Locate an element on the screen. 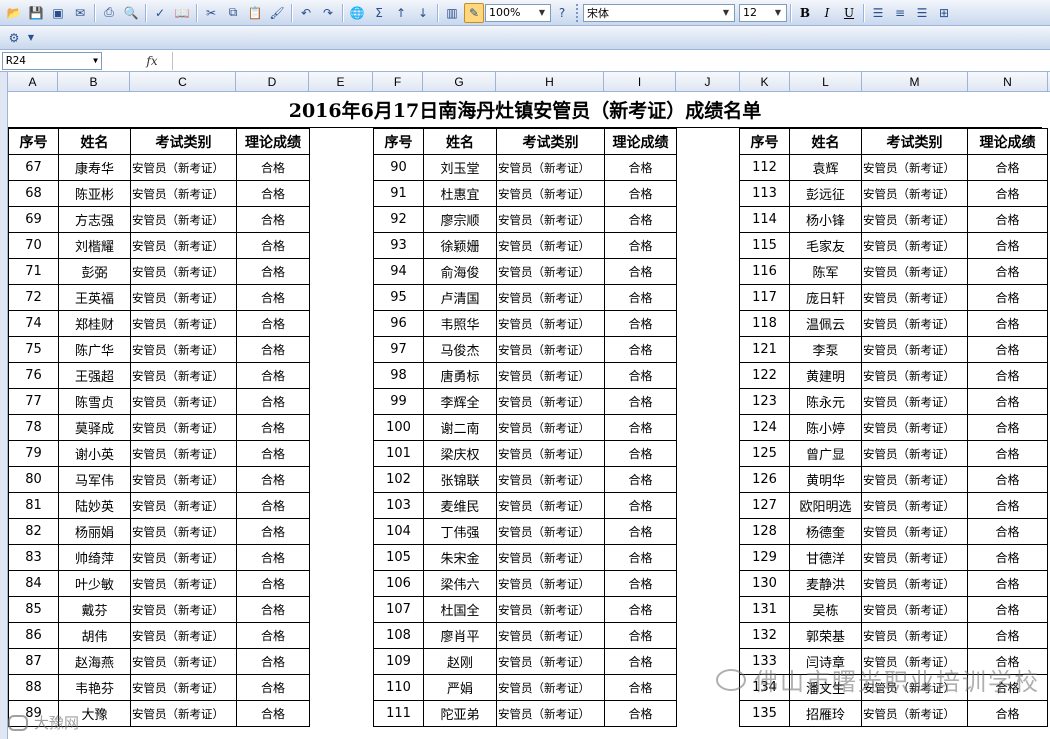  redo-icon: ↷ is located at coordinates (328, 13).